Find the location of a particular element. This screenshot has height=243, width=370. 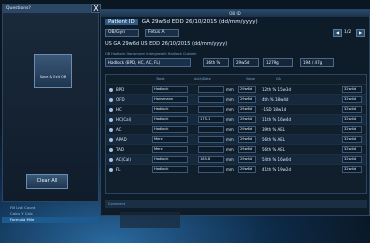

row-range: -1SD 18w1d is located at coordinates (274, 109).